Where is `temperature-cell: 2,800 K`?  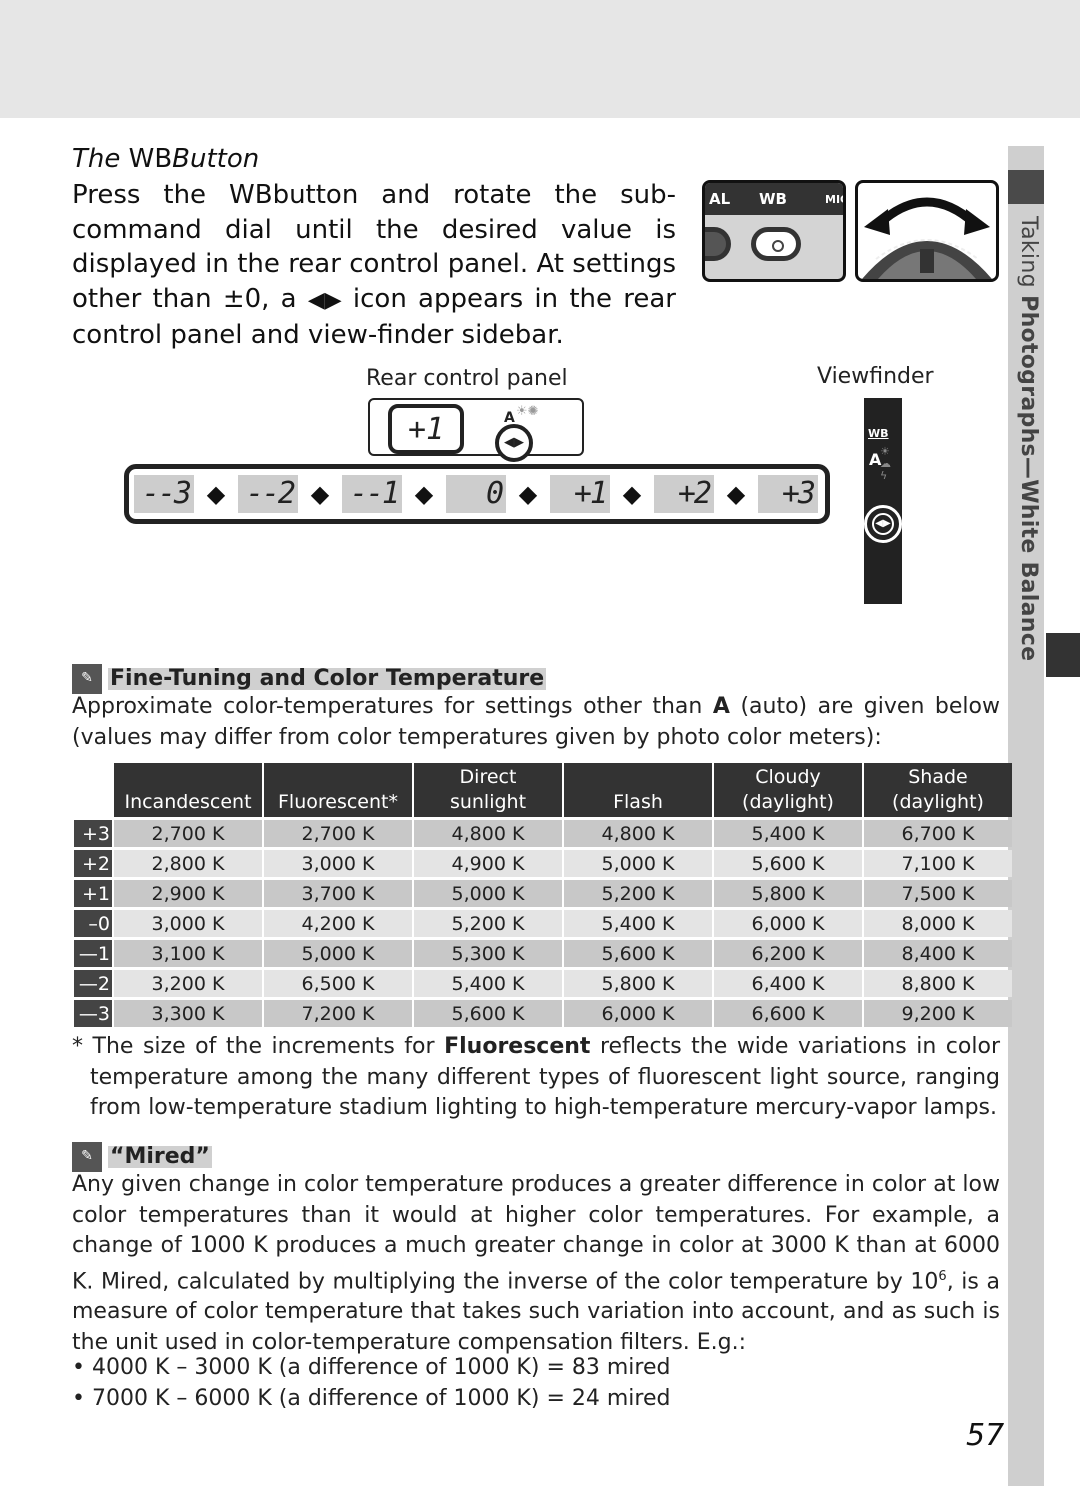 temperature-cell: 2,800 K is located at coordinates (188, 863).